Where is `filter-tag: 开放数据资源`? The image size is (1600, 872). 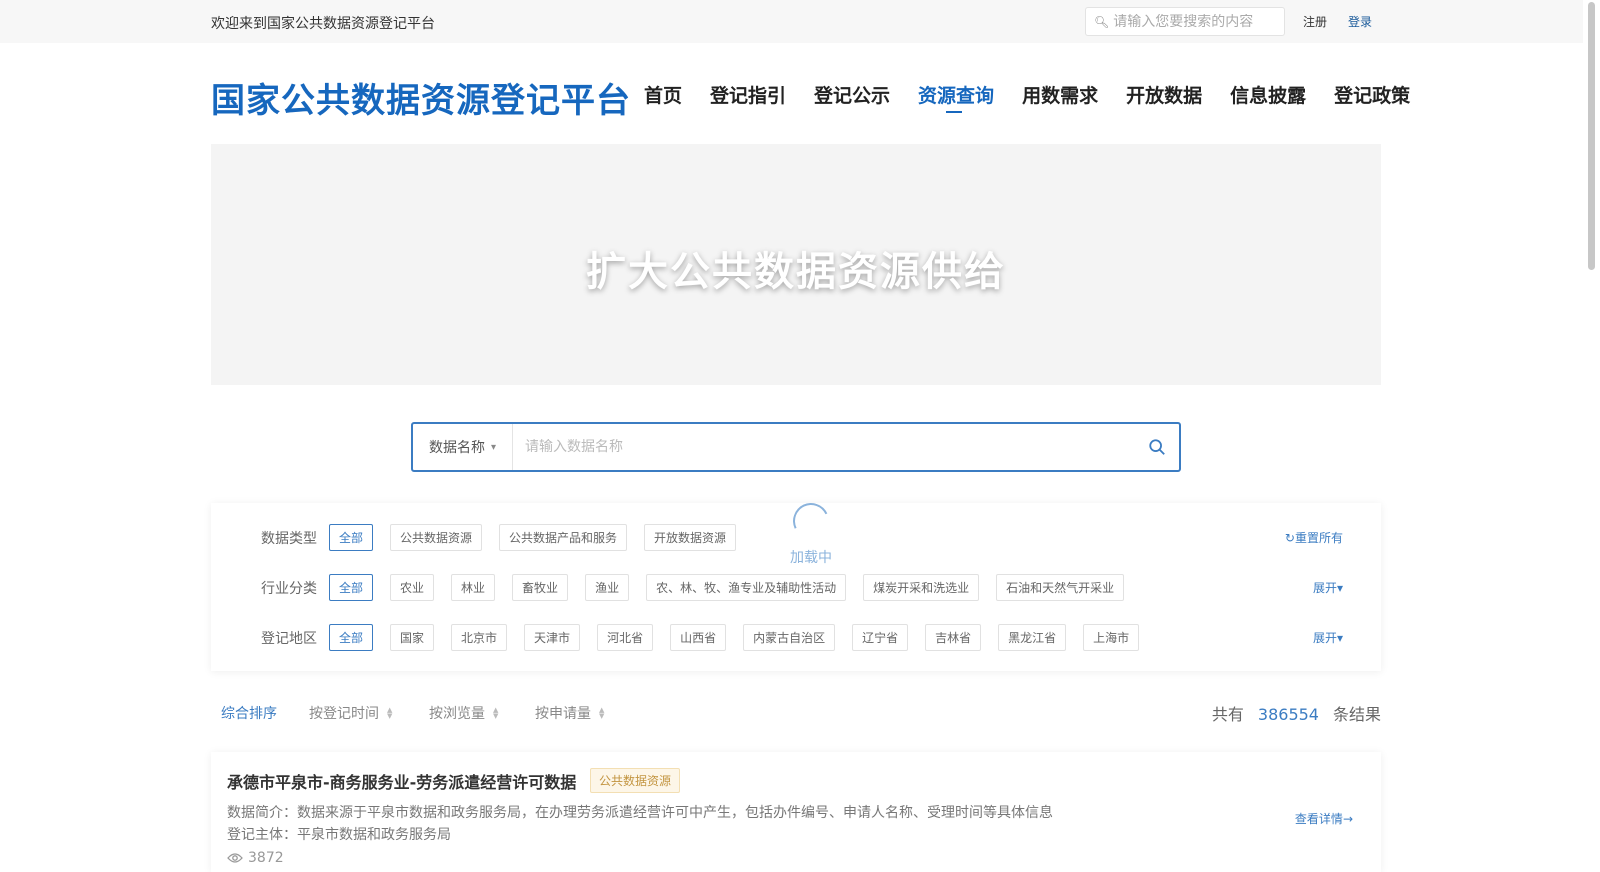 filter-tag: 开放数据资源 is located at coordinates (690, 537).